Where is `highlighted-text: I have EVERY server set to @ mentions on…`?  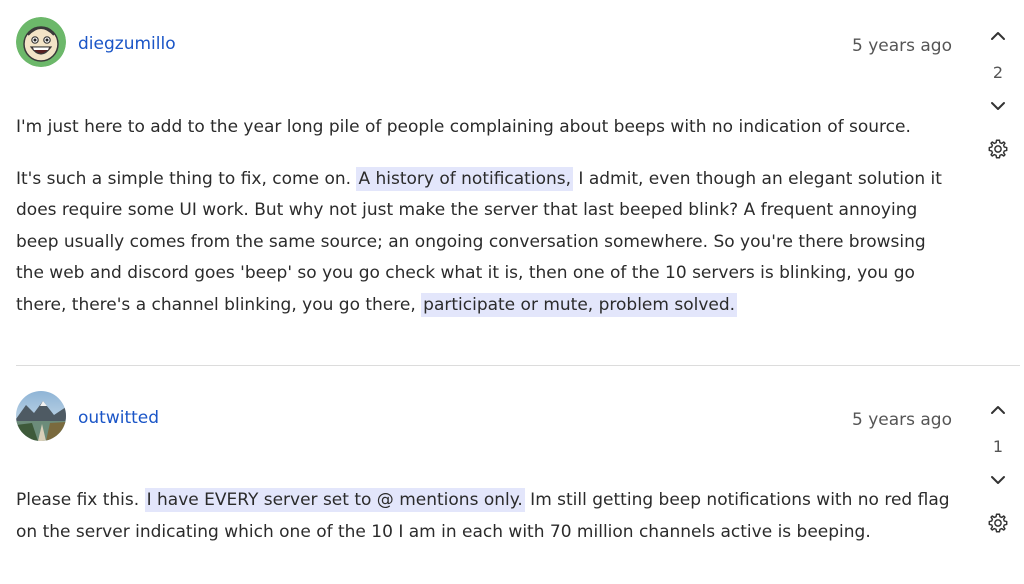 highlighted-text: I have EVERY server set to @ mentions on… is located at coordinates (334, 500).